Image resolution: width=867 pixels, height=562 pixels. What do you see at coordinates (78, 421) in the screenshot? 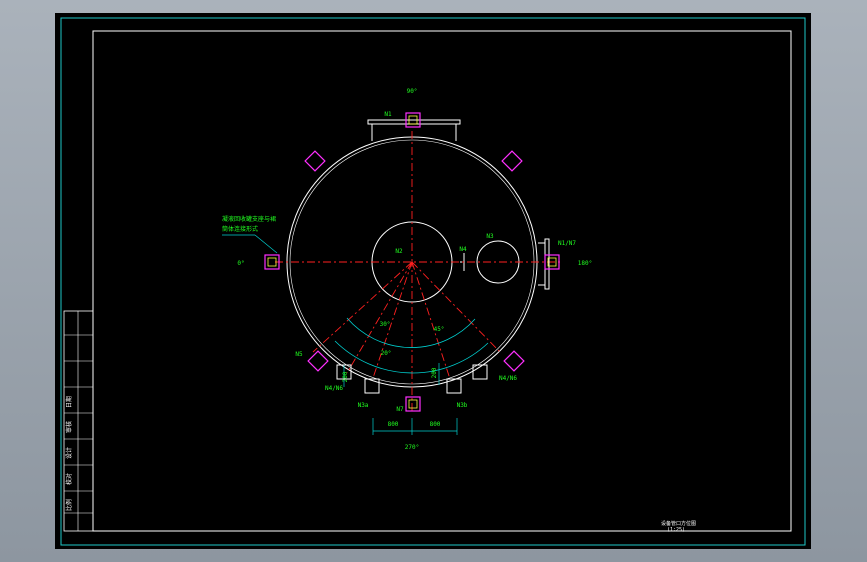
I see `left-title-strip: 日期 审核 设计 校对 比例` at bounding box center [78, 421].